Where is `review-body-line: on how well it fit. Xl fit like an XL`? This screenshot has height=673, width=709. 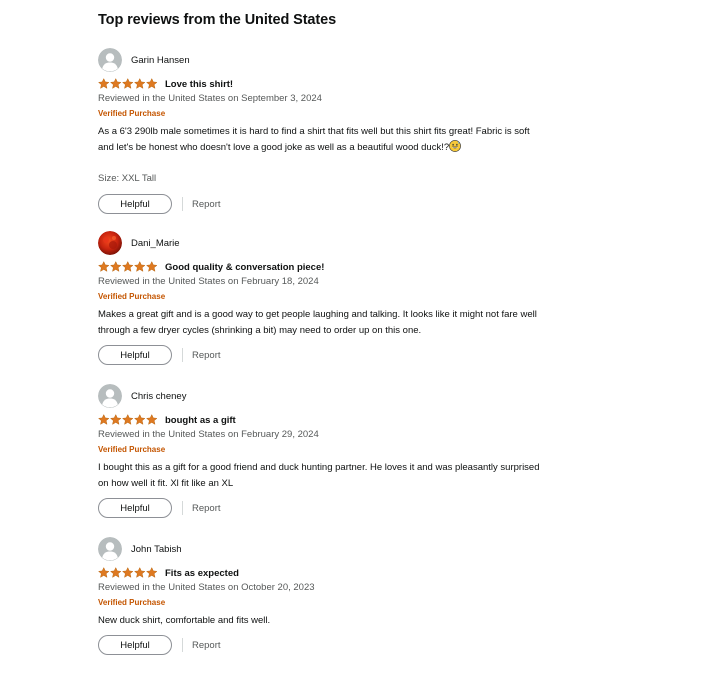
review-body-line: on how well it fit. Xl fit like an XL is located at coordinates (166, 483).